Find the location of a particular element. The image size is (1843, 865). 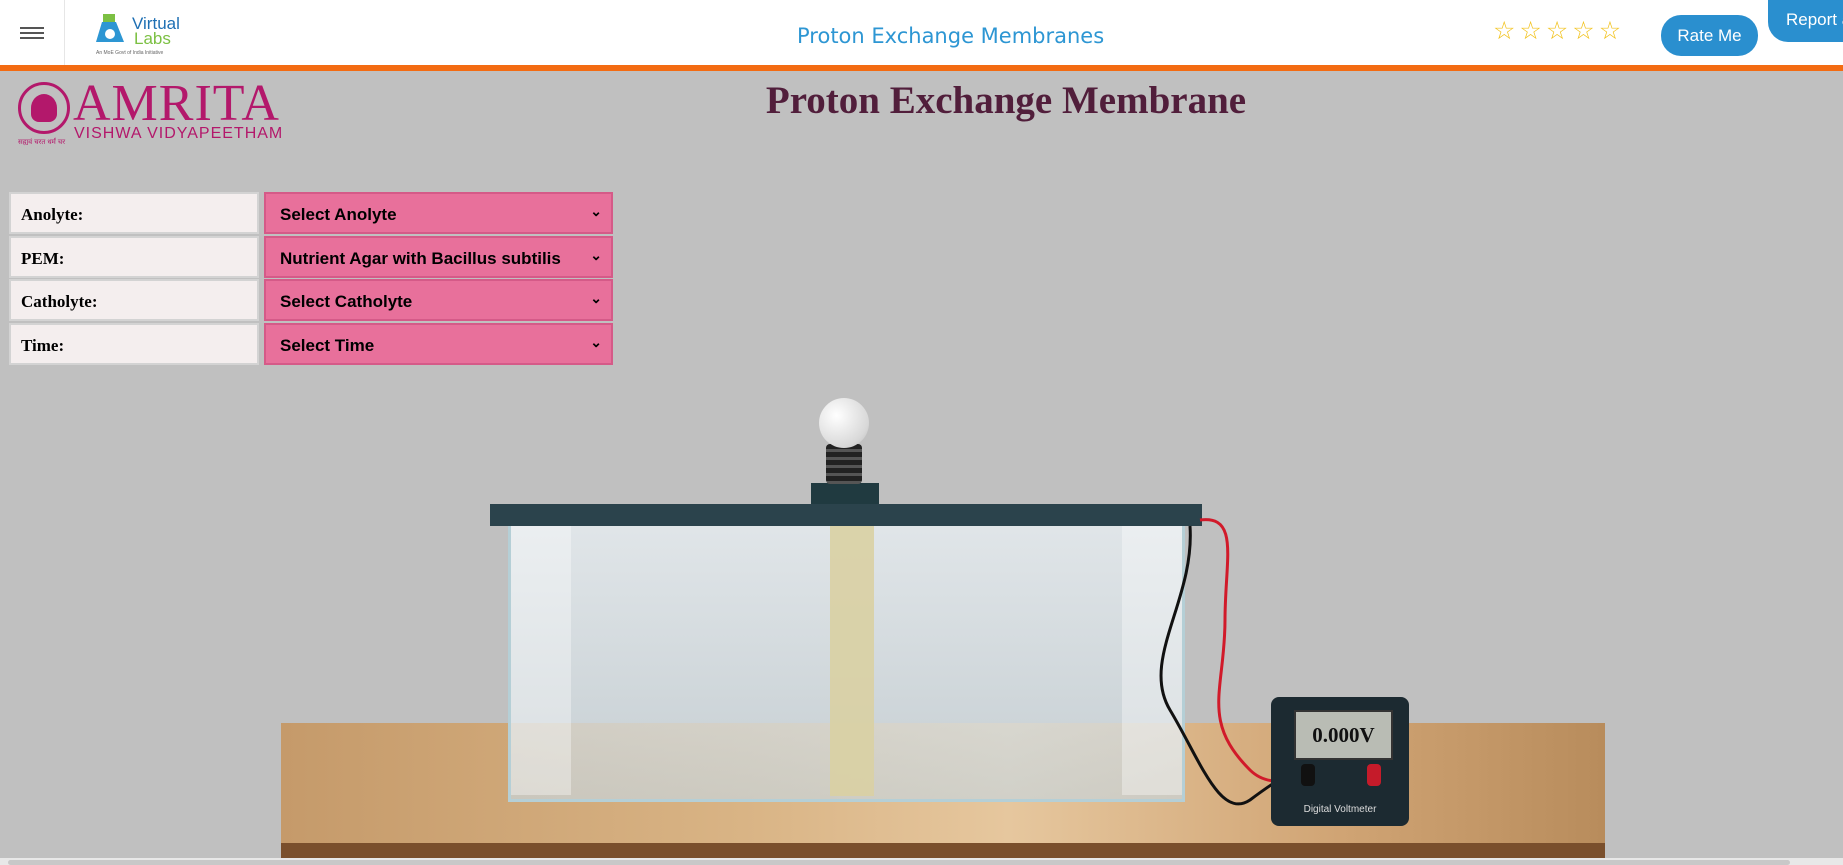

page-title: Proton Exchange Membrane is located at coordinates (1006, 100).